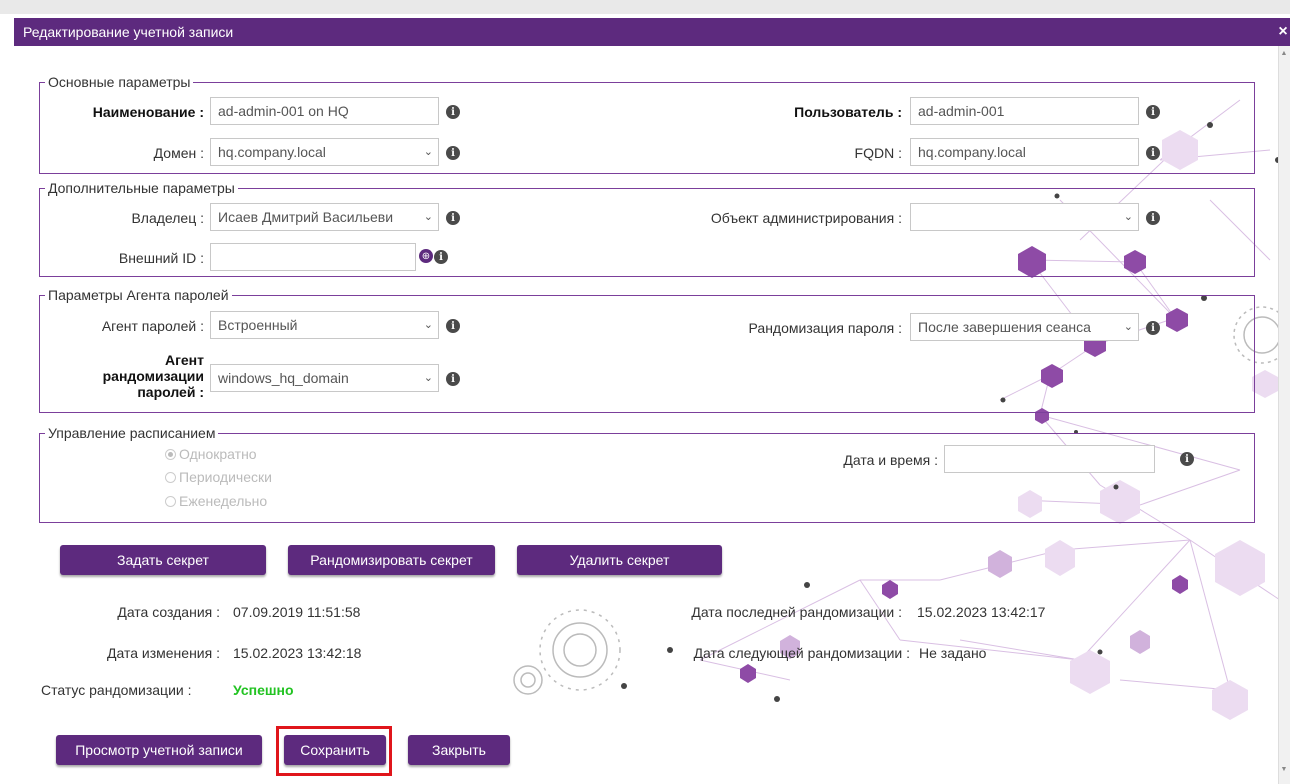  I want to click on schedule-option-periodic: Периодически, so click(218, 477).